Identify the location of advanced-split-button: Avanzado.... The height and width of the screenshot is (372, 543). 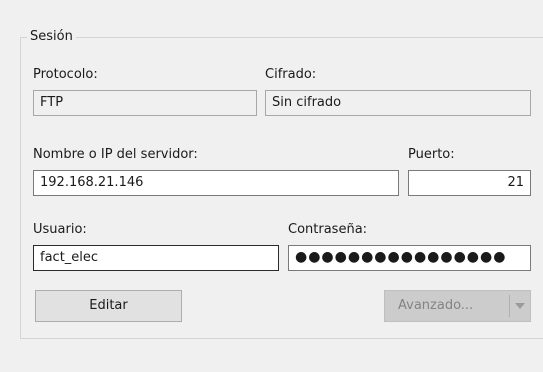
(457, 306).